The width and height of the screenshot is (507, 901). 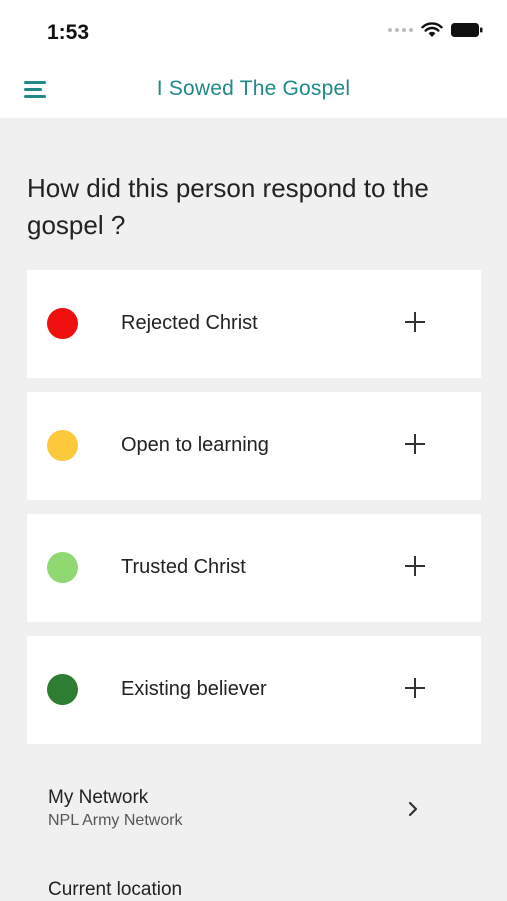 I want to click on network-subtitle: NPL Army Network, so click(x=115, y=820).